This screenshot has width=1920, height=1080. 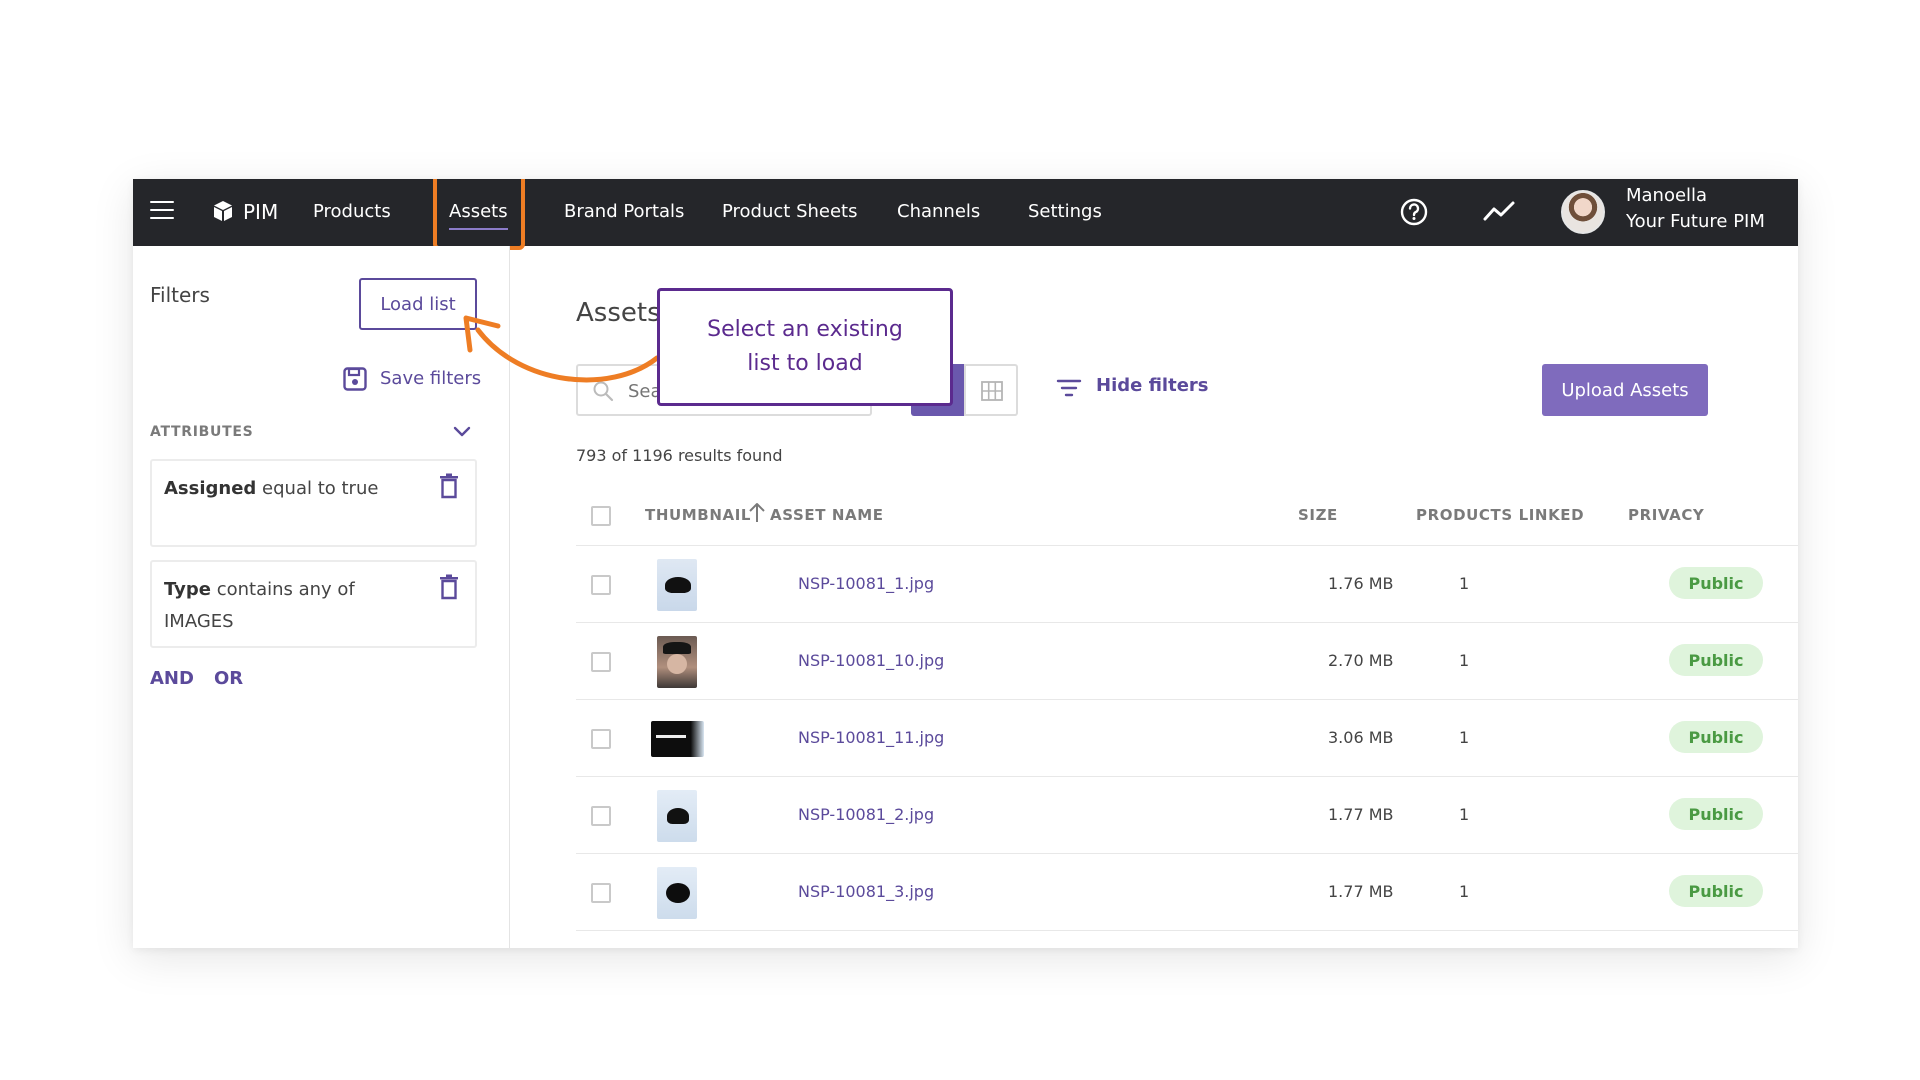 I want to click on hamburger-menu-icon, so click(x=162, y=211).